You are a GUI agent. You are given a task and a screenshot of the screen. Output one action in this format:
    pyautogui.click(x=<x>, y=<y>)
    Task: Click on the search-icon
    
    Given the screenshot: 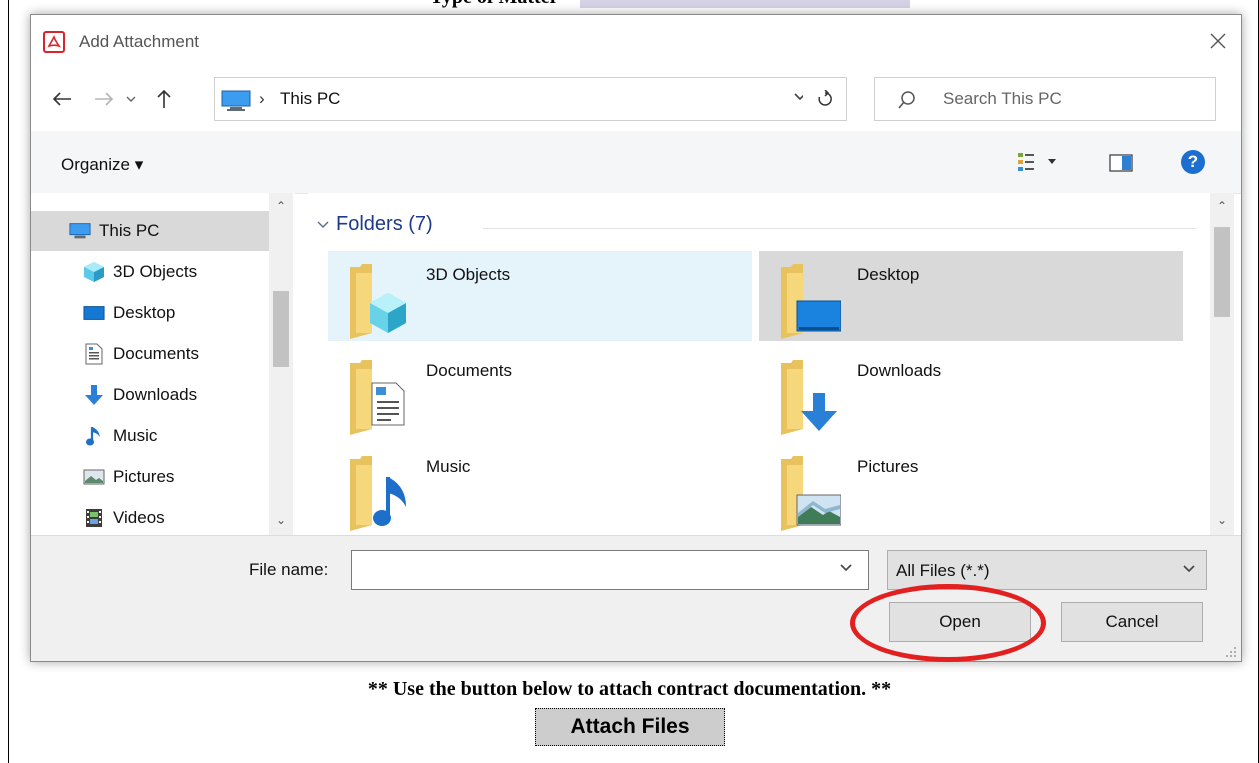 What is the action you would take?
    pyautogui.click(x=906, y=100)
    